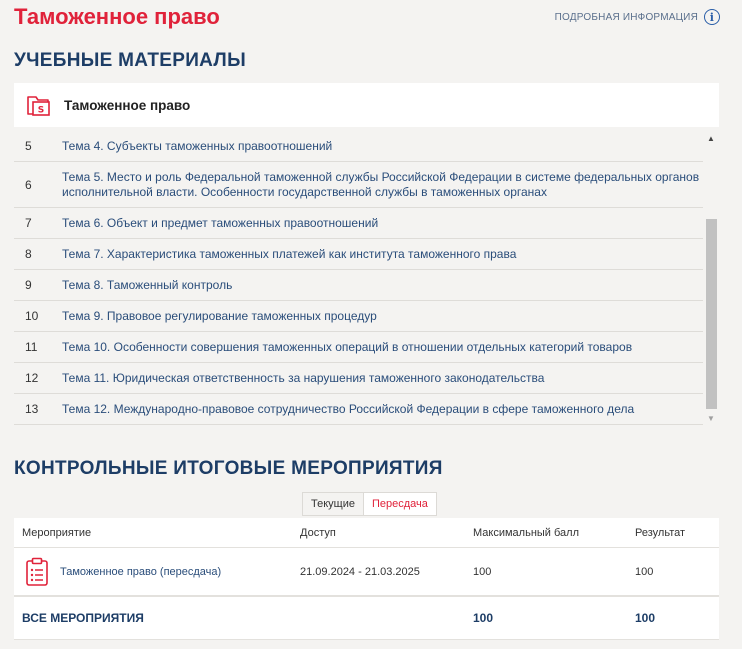  What do you see at coordinates (358, 285) in the screenshot?
I see `list-item: 9 Тема 8. Таможенный контроль` at bounding box center [358, 285].